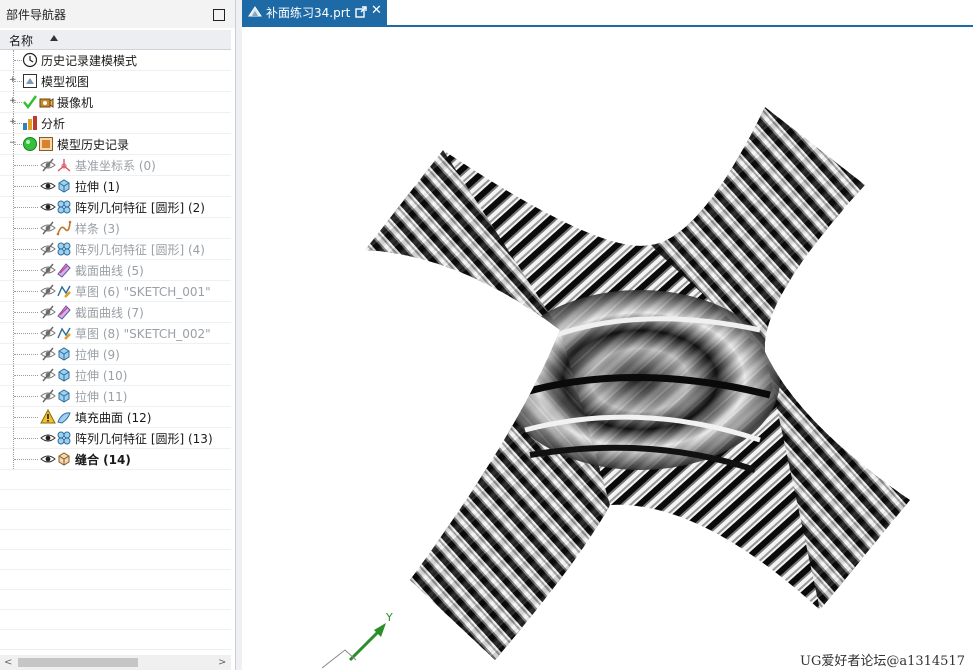 This screenshot has height=670, width=973. I want to click on tree-row: 阵列几何特征 [圆形] (13), so click(115, 438).